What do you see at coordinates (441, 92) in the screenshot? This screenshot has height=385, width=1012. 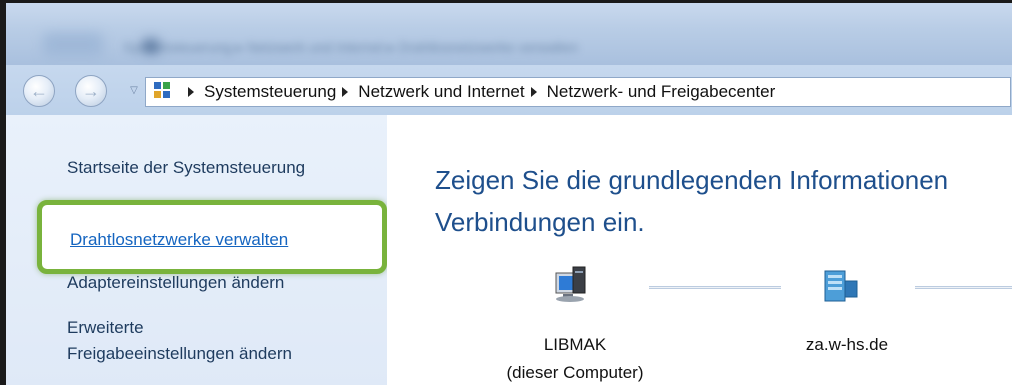 I see `breadcrumb-netzwerk-und-internet: Netzwerk und Internet` at bounding box center [441, 92].